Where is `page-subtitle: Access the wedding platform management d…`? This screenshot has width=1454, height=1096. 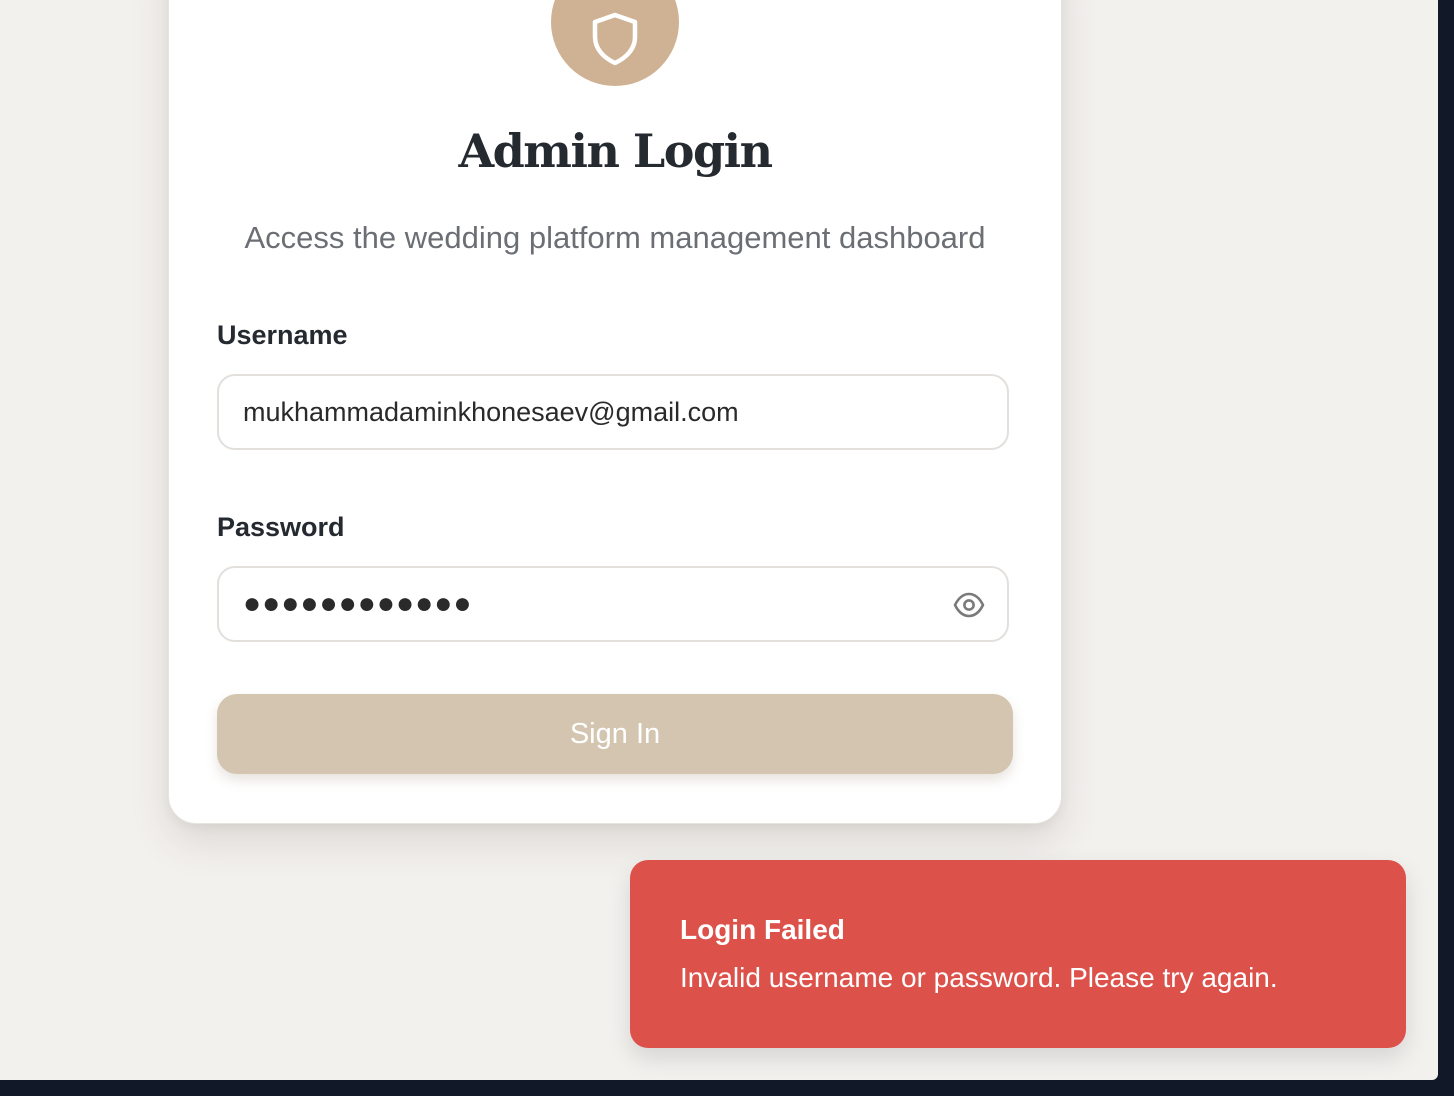
page-subtitle: Access the wedding platform management d… is located at coordinates (615, 237).